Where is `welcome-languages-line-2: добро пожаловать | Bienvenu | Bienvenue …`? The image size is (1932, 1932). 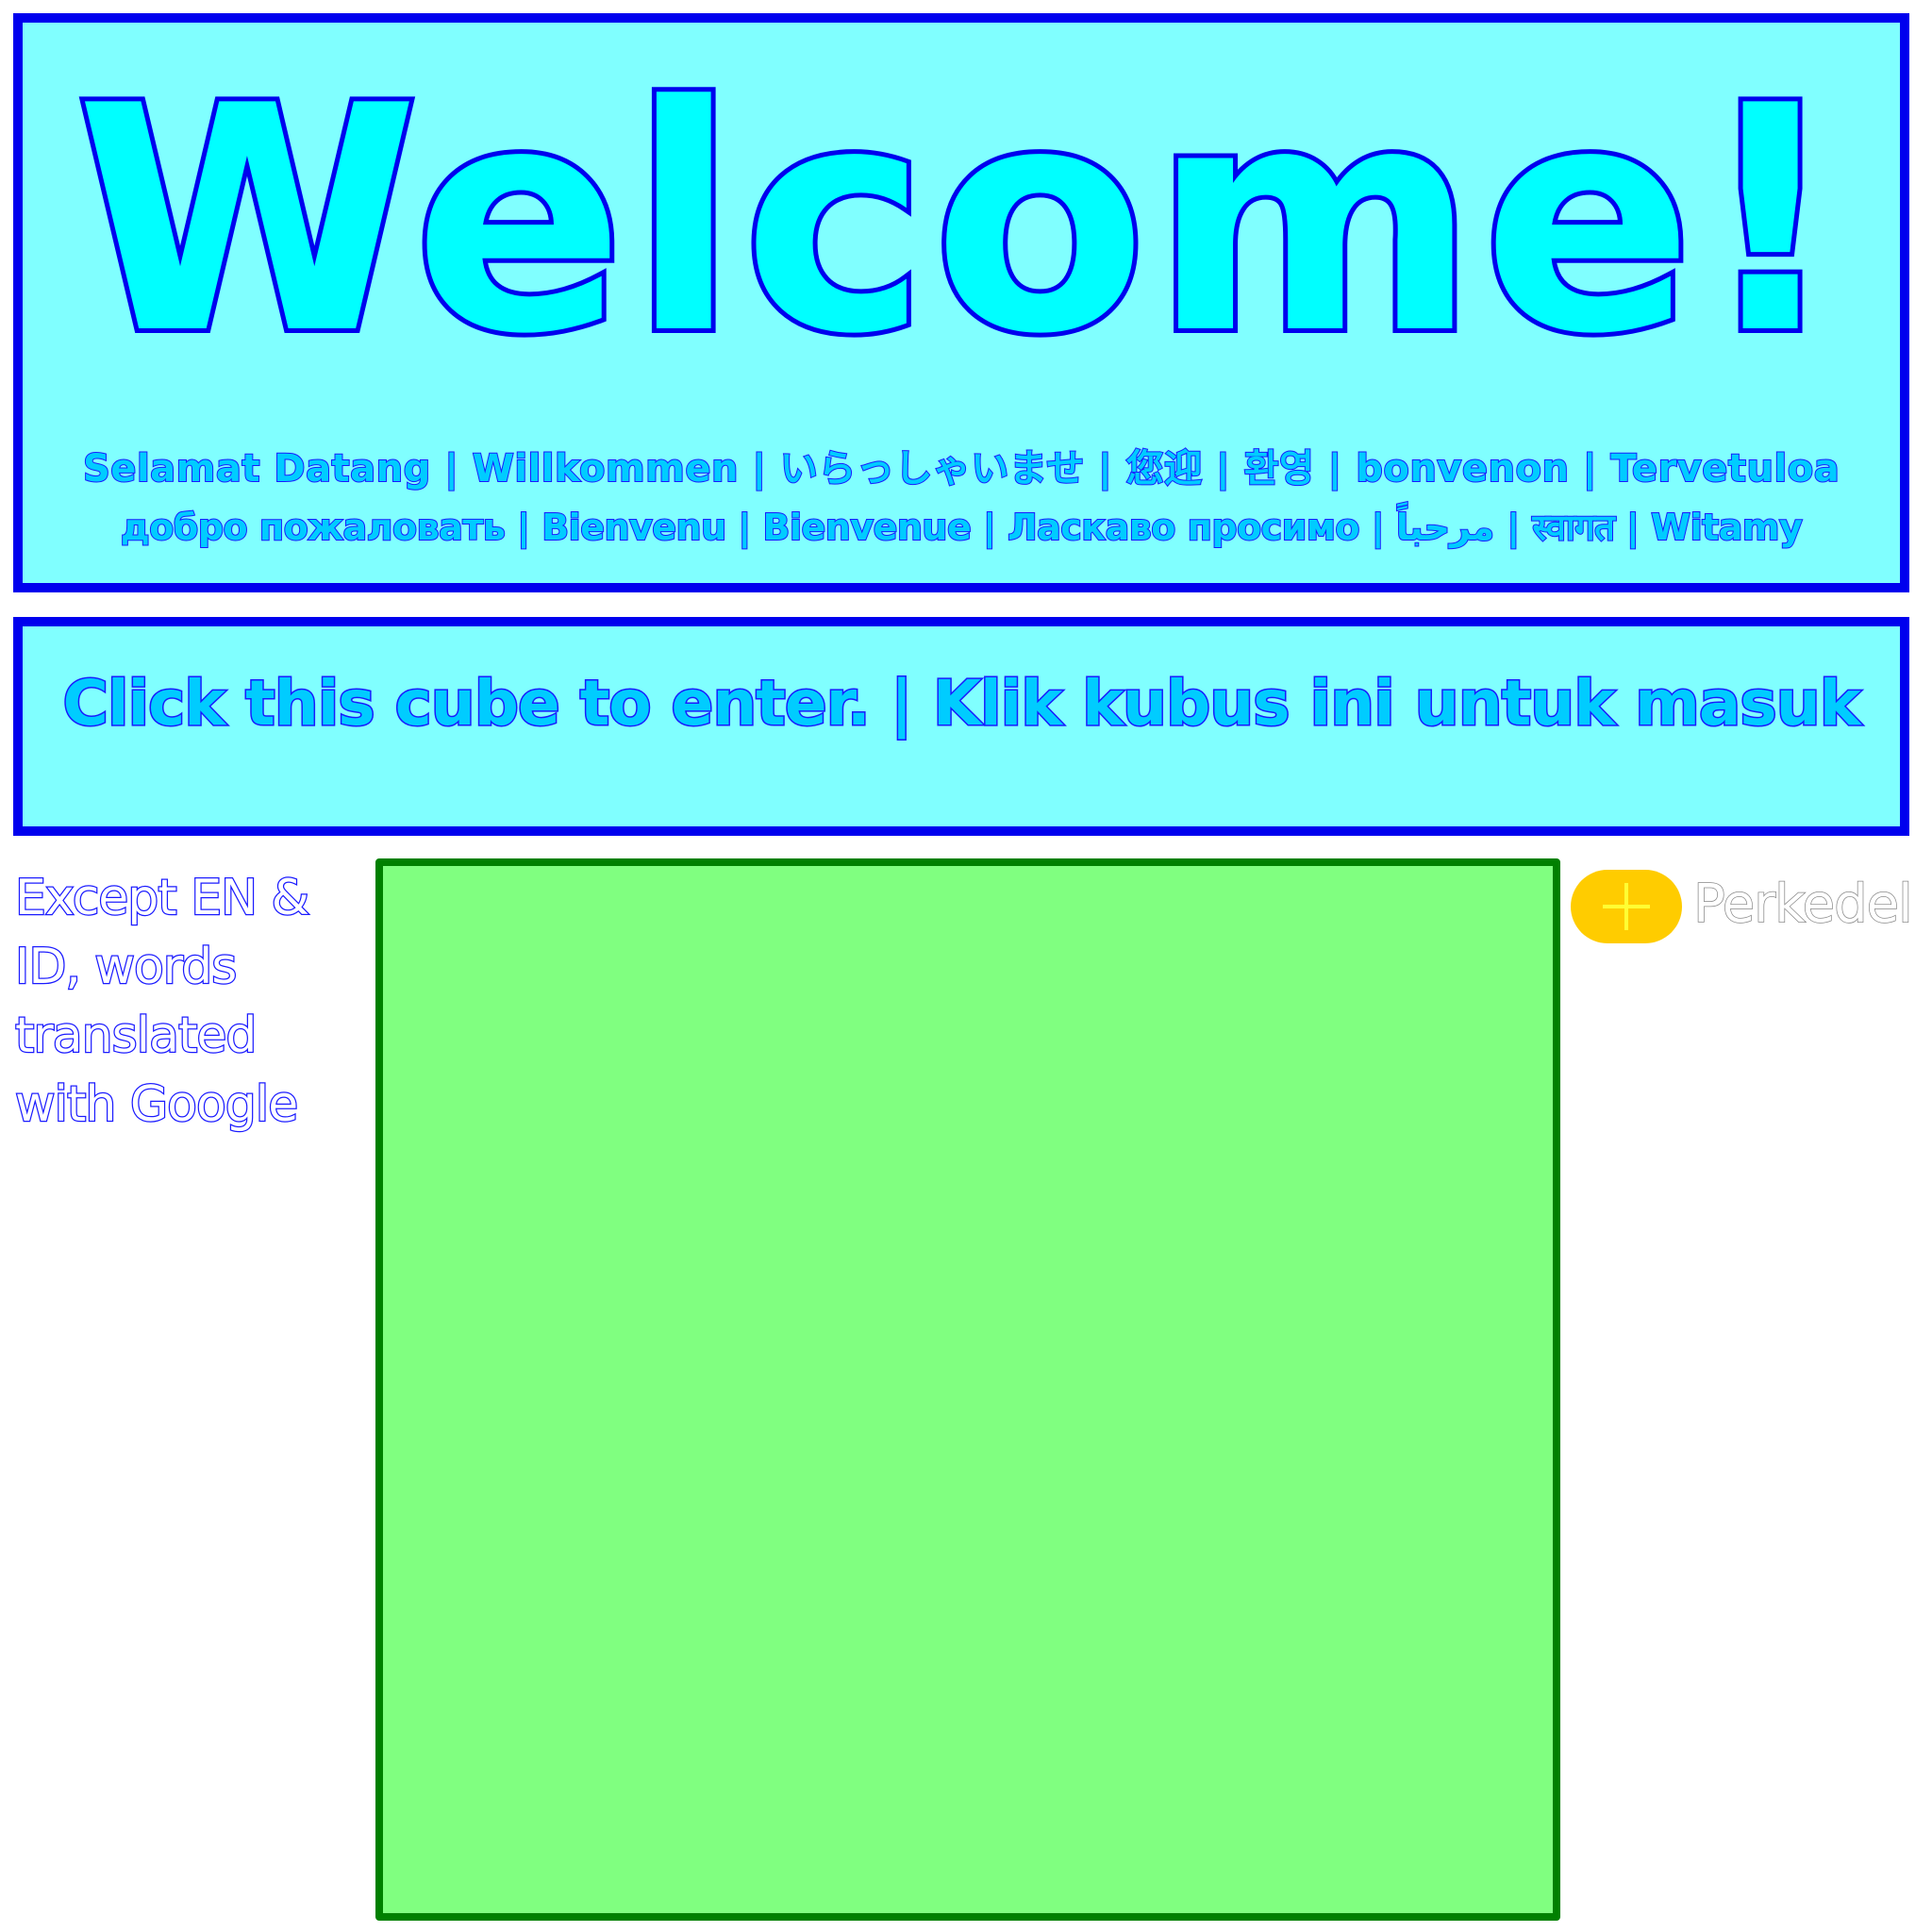 welcome-languages-line-2: добро пожаловать | Bienvenu | Bienvenue … is located at coordinates (962, 528).